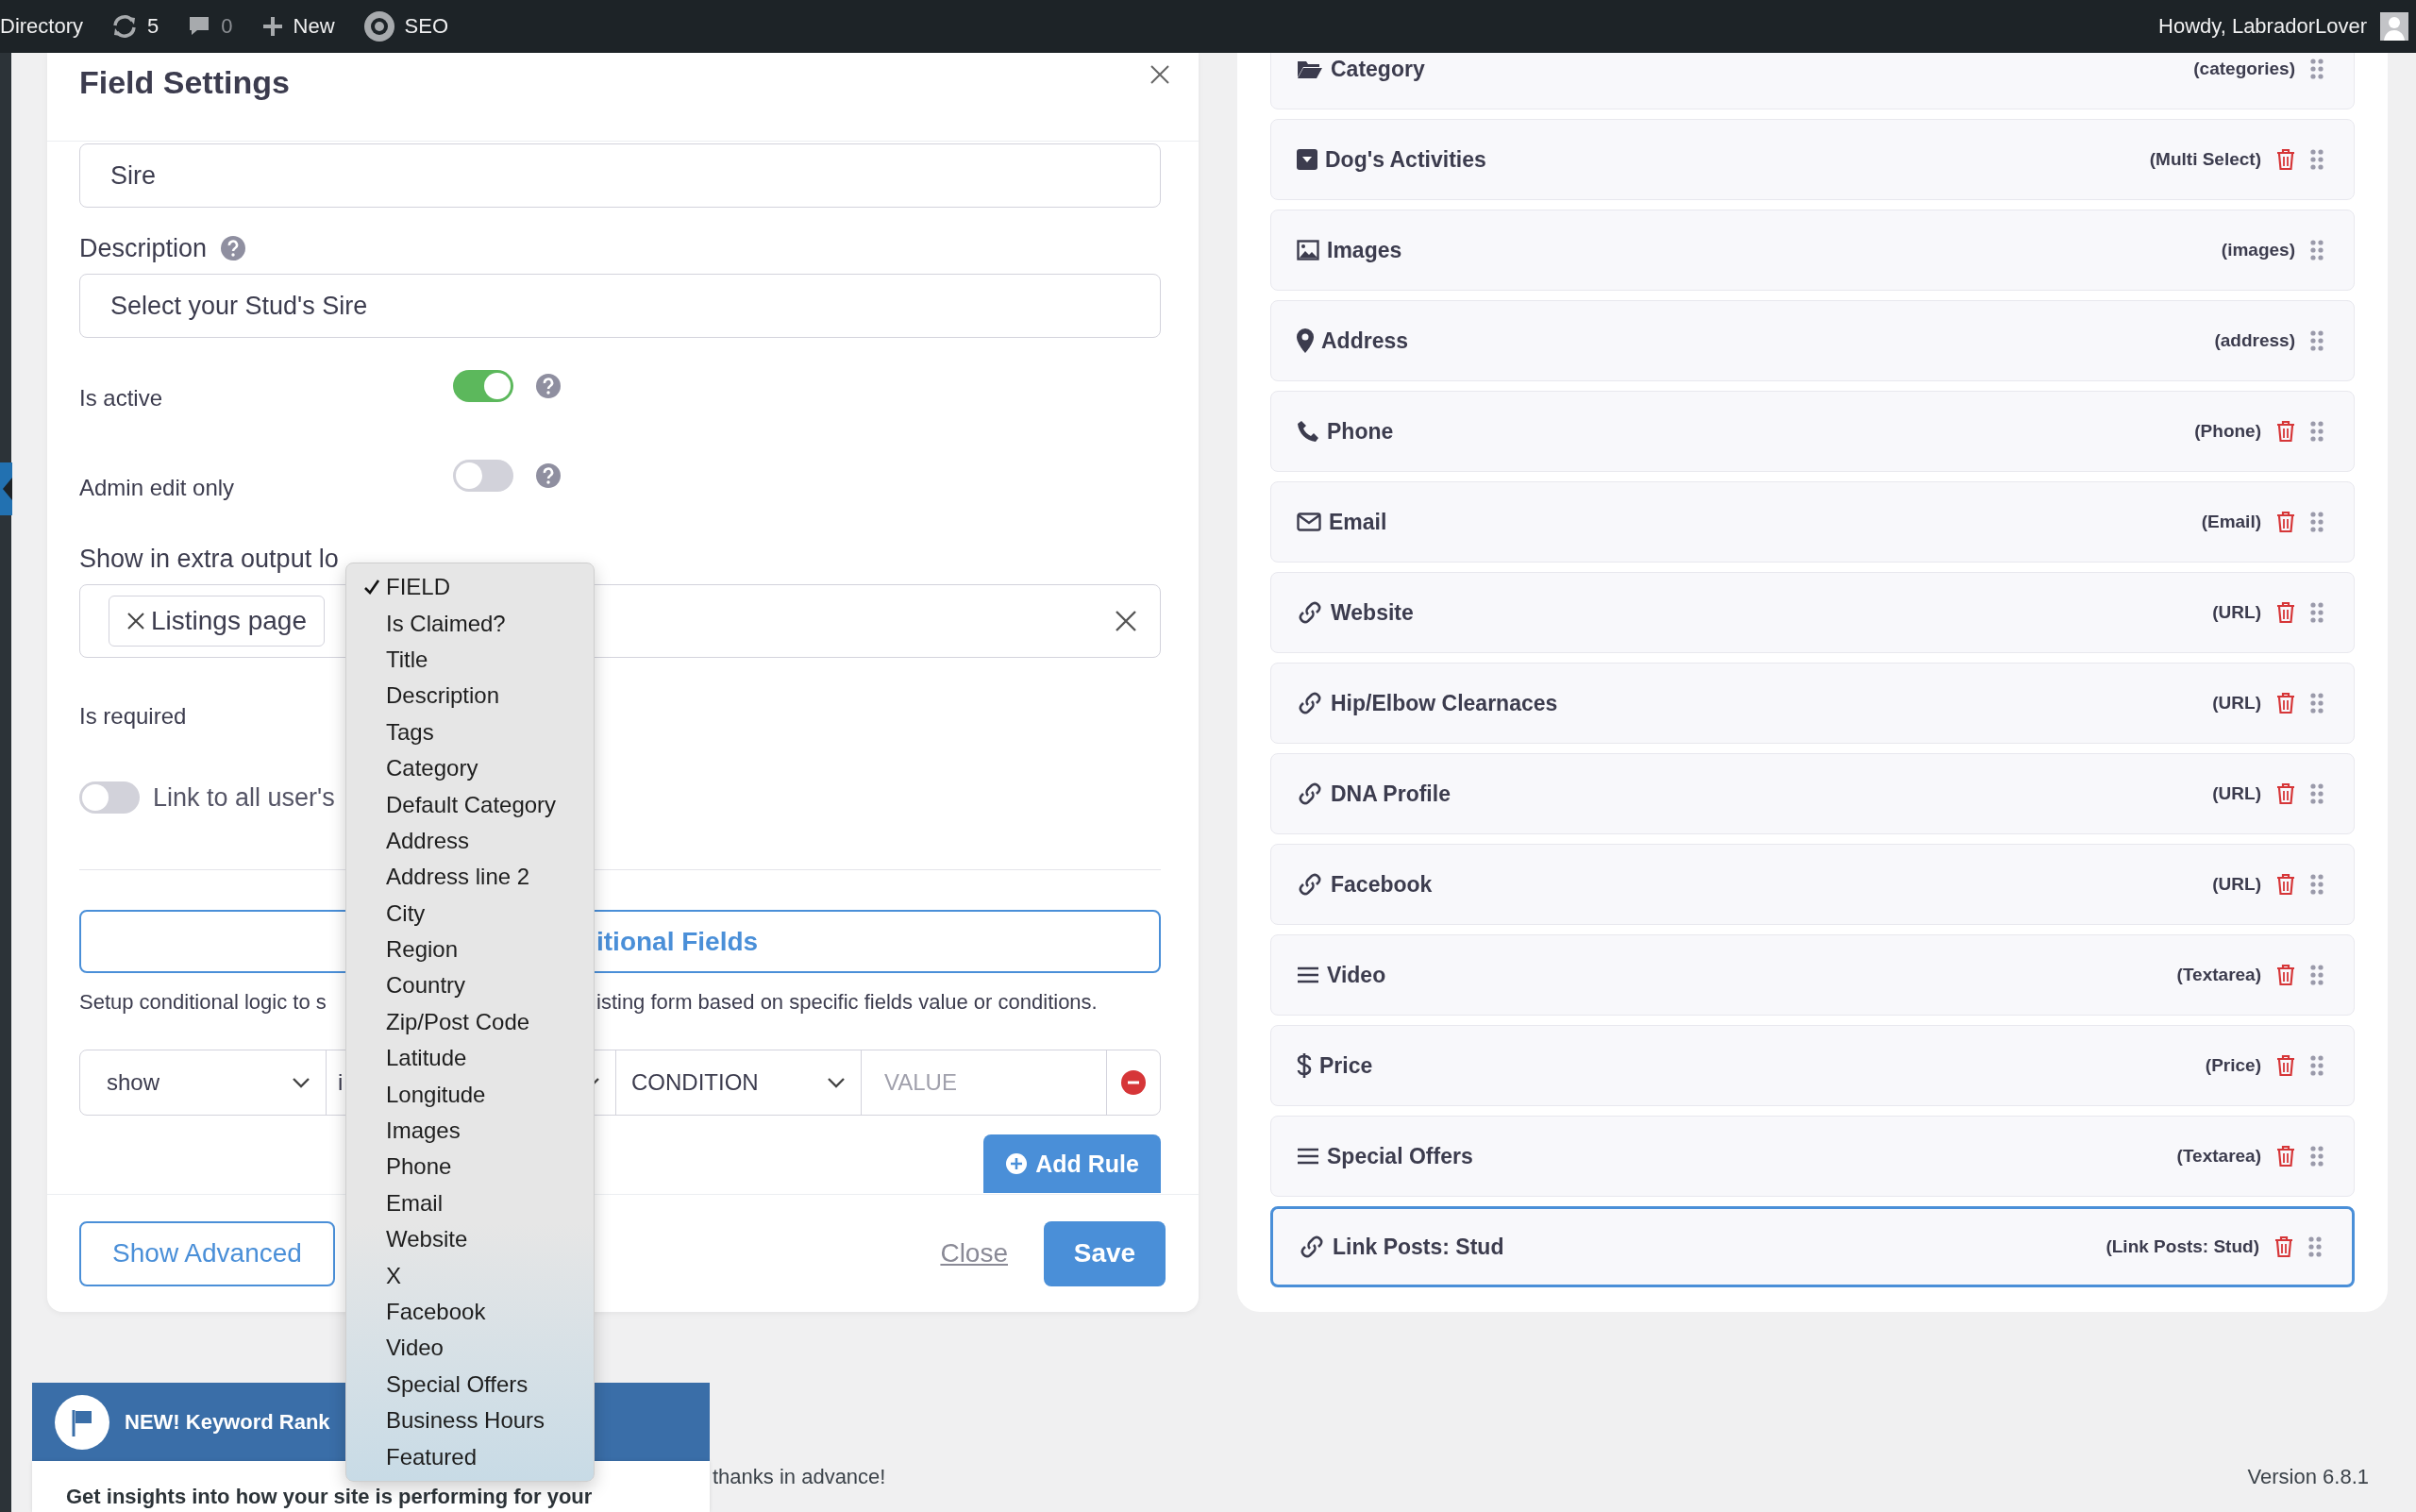 Image resolution: width=2416 pixels, height=1512 pixels. What do you see at coordinates (1400, 1156) in the screenshot?
I see `field-name: Special Offers` at bounding box center [1400, 1156].